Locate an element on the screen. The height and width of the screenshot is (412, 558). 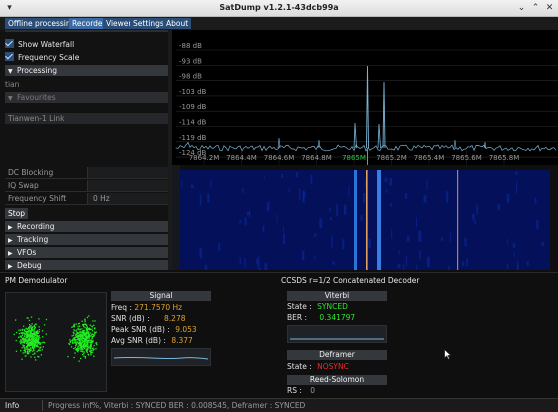
snr-history-plot is located at coordinates (161, 357).